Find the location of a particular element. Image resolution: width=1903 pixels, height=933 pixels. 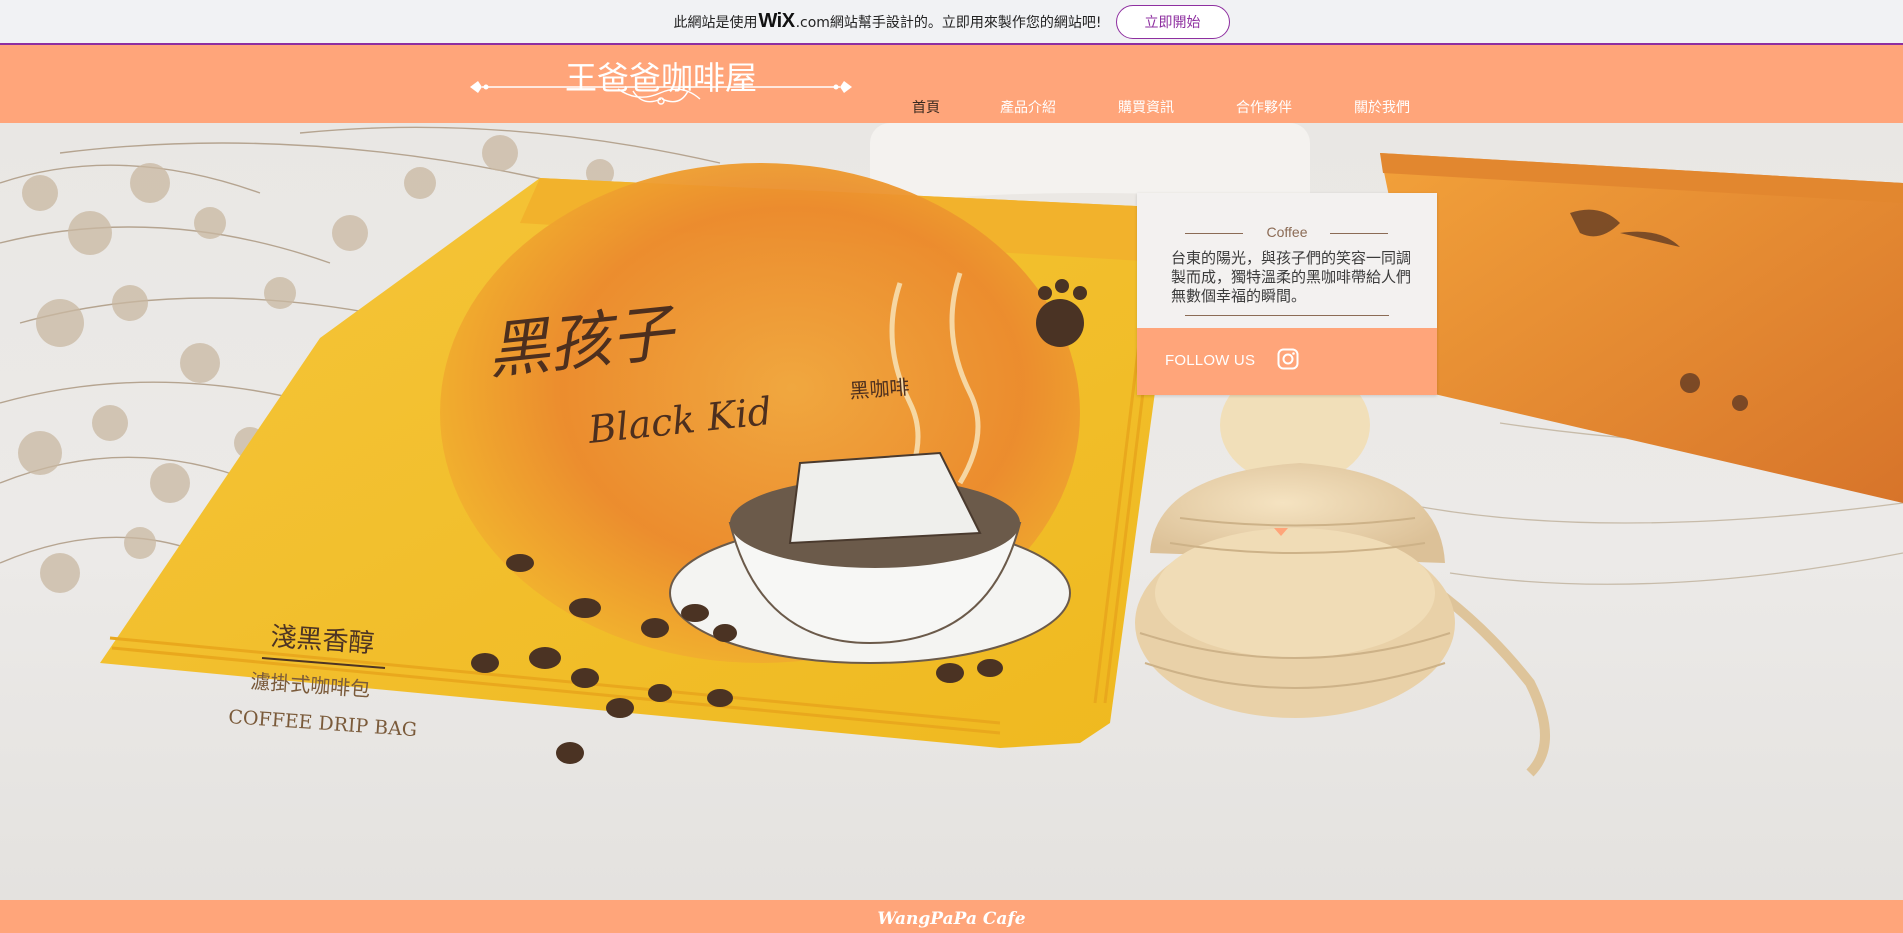

packet-type-en: COFFEE DRIP BAG is located at coordinates (323, 723).